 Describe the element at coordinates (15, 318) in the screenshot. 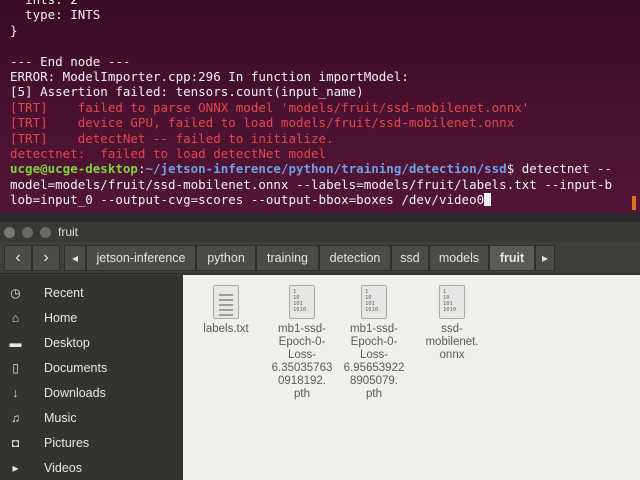

I see `home-icon: ⌂` at that location.